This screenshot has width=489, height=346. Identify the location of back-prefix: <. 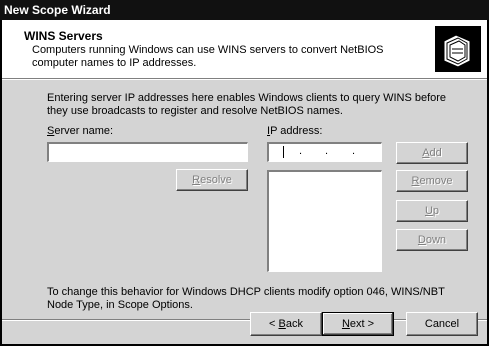
(274, 324).